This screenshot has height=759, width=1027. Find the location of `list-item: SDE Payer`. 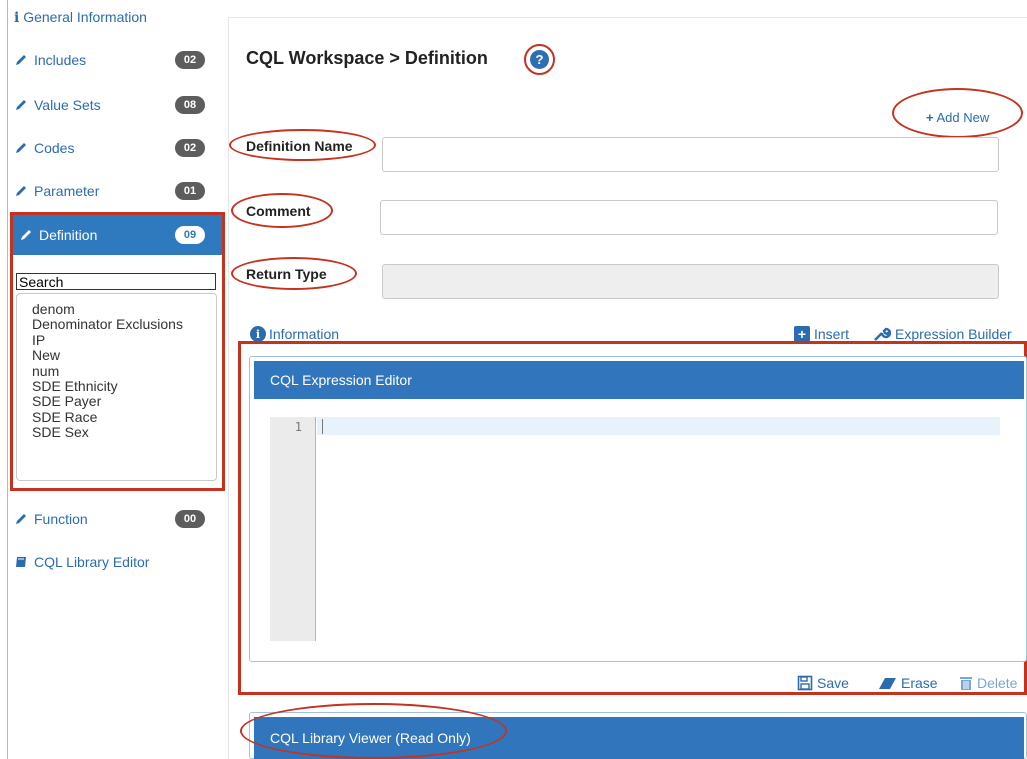

list-item: SDE Payer is located at coordinates (124, 402).